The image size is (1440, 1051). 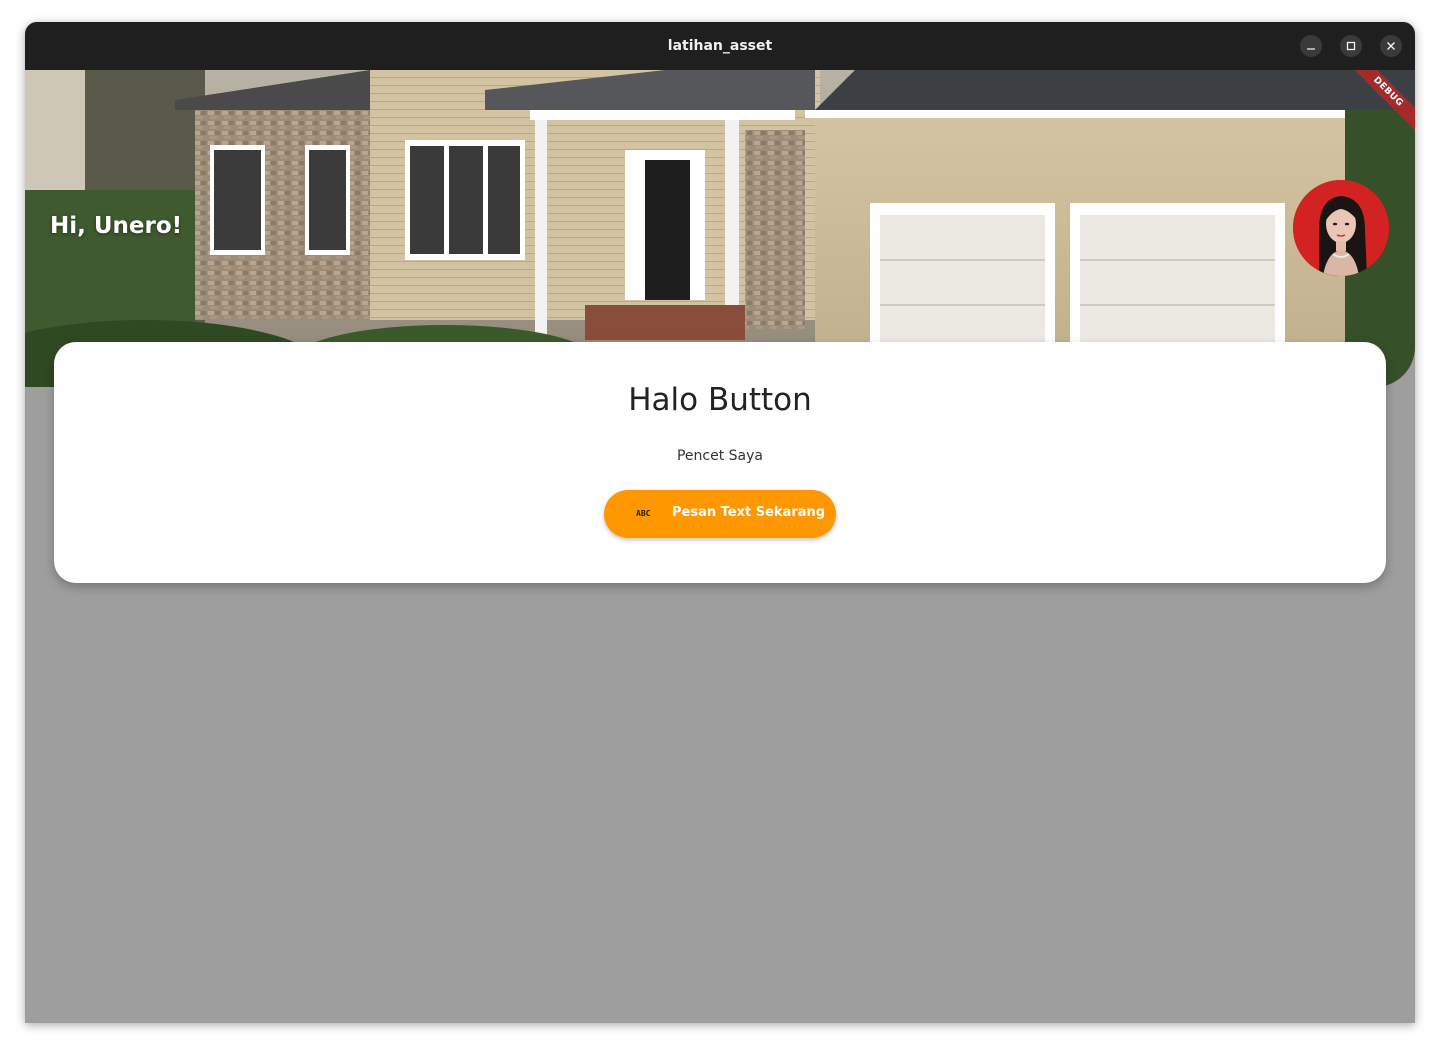 What do you see at coordinates (1311, 49) in the screenshot?
I see `minimize-icon` at bounding box center [1311, 49].